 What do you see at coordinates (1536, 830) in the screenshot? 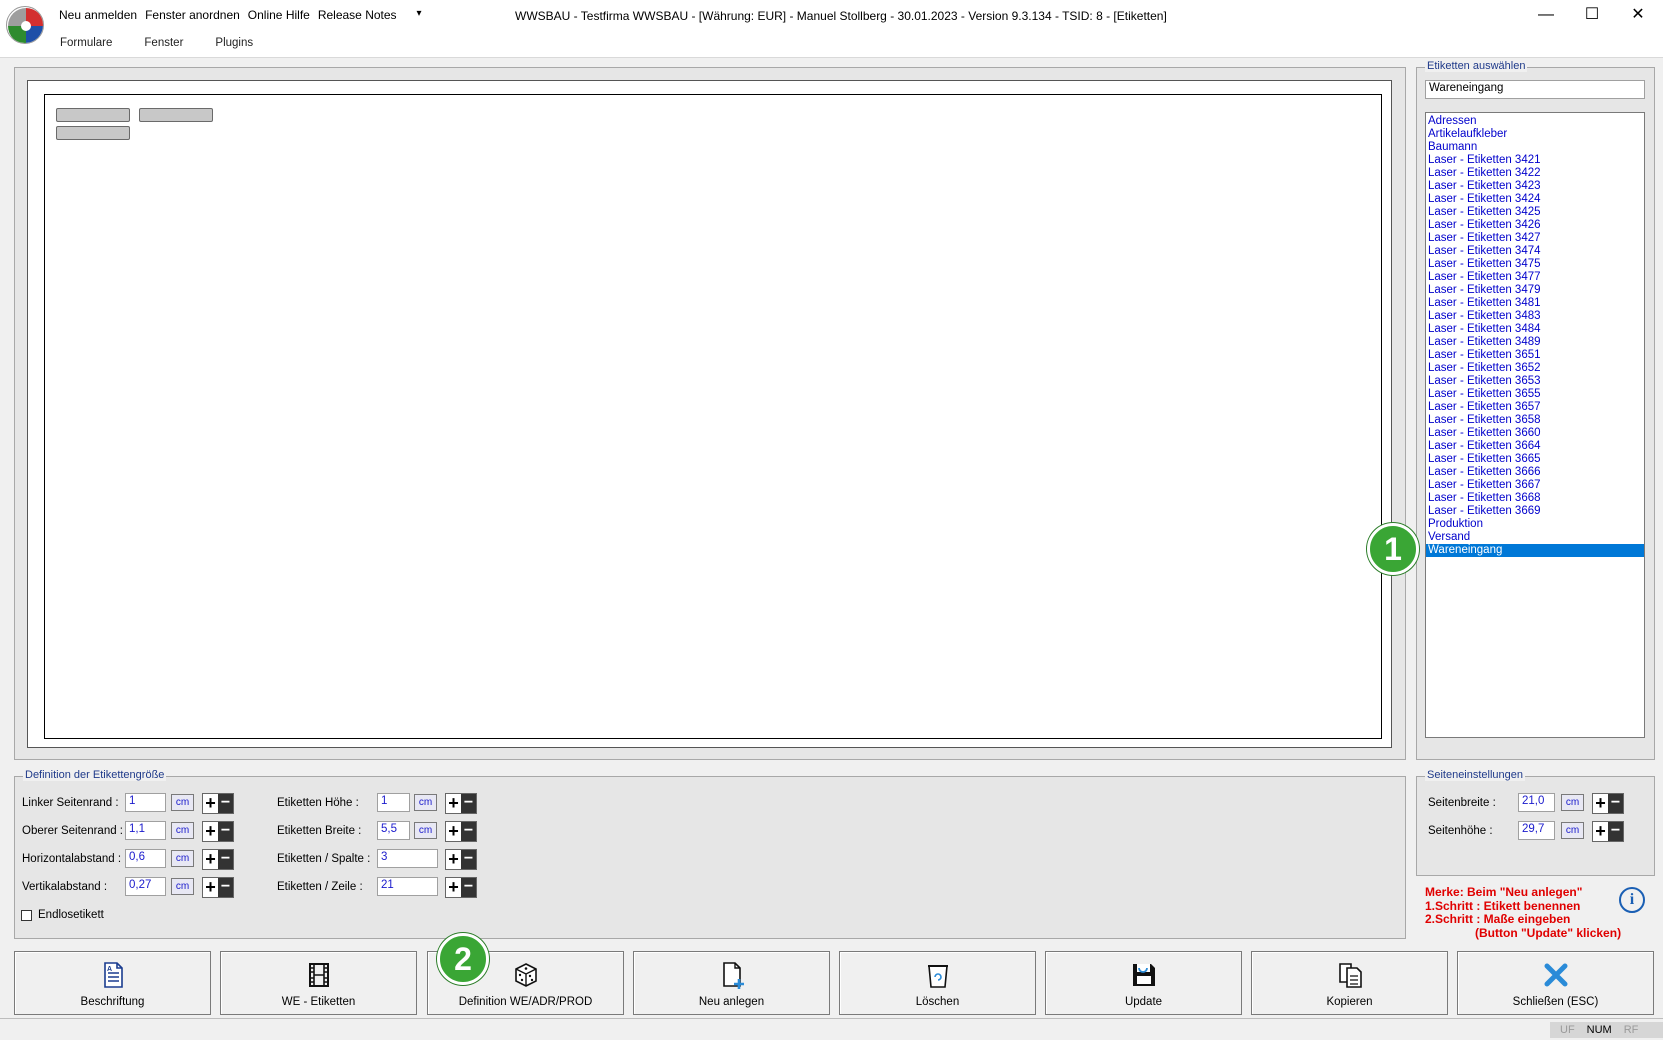
I see `page-height-input: 29,7` at bounding box center [1536, 830].